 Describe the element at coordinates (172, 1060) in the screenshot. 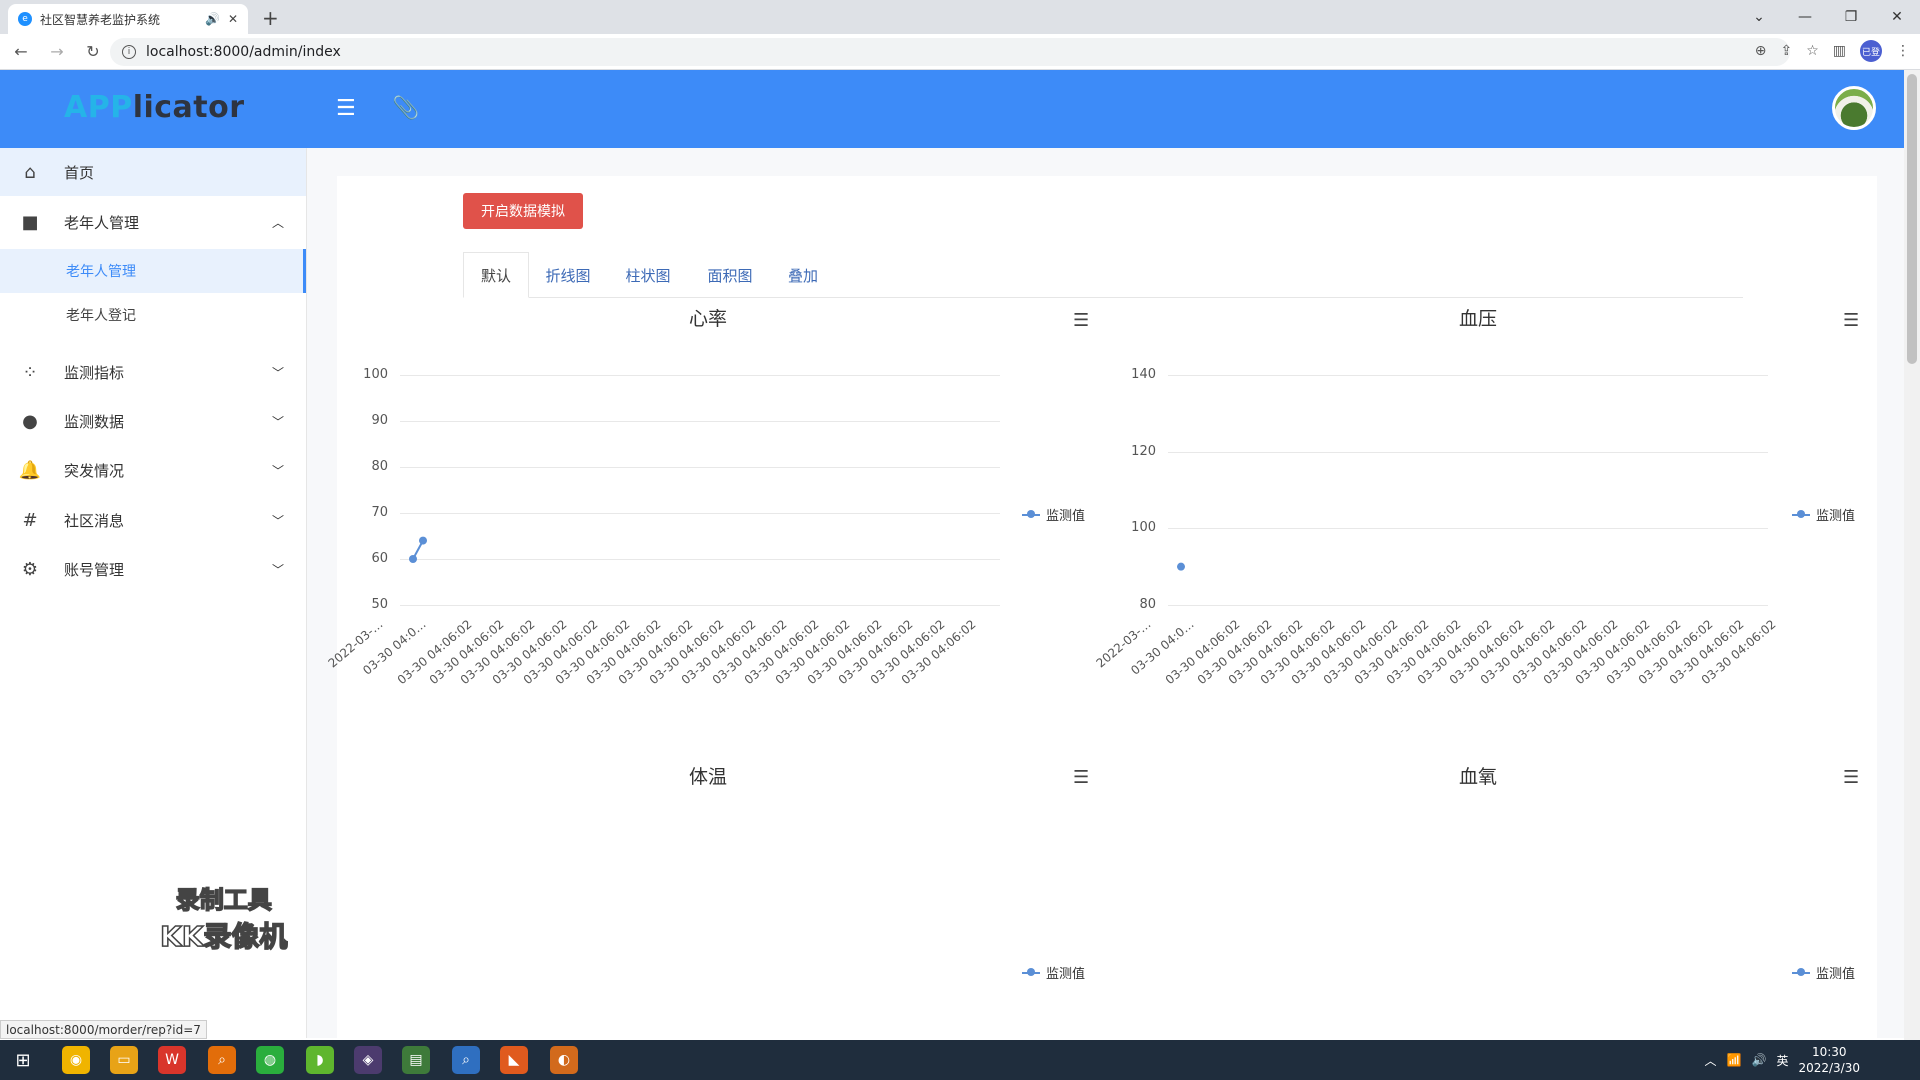

I see `wps-icon: W` at that location.